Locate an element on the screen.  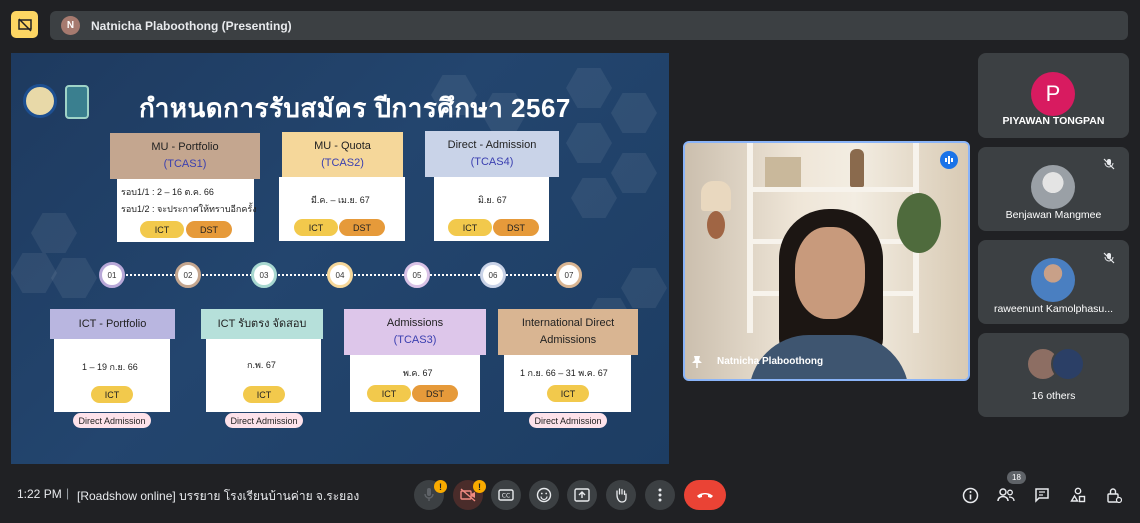
others-count: 16 others is located at coordinates (1053, 396).